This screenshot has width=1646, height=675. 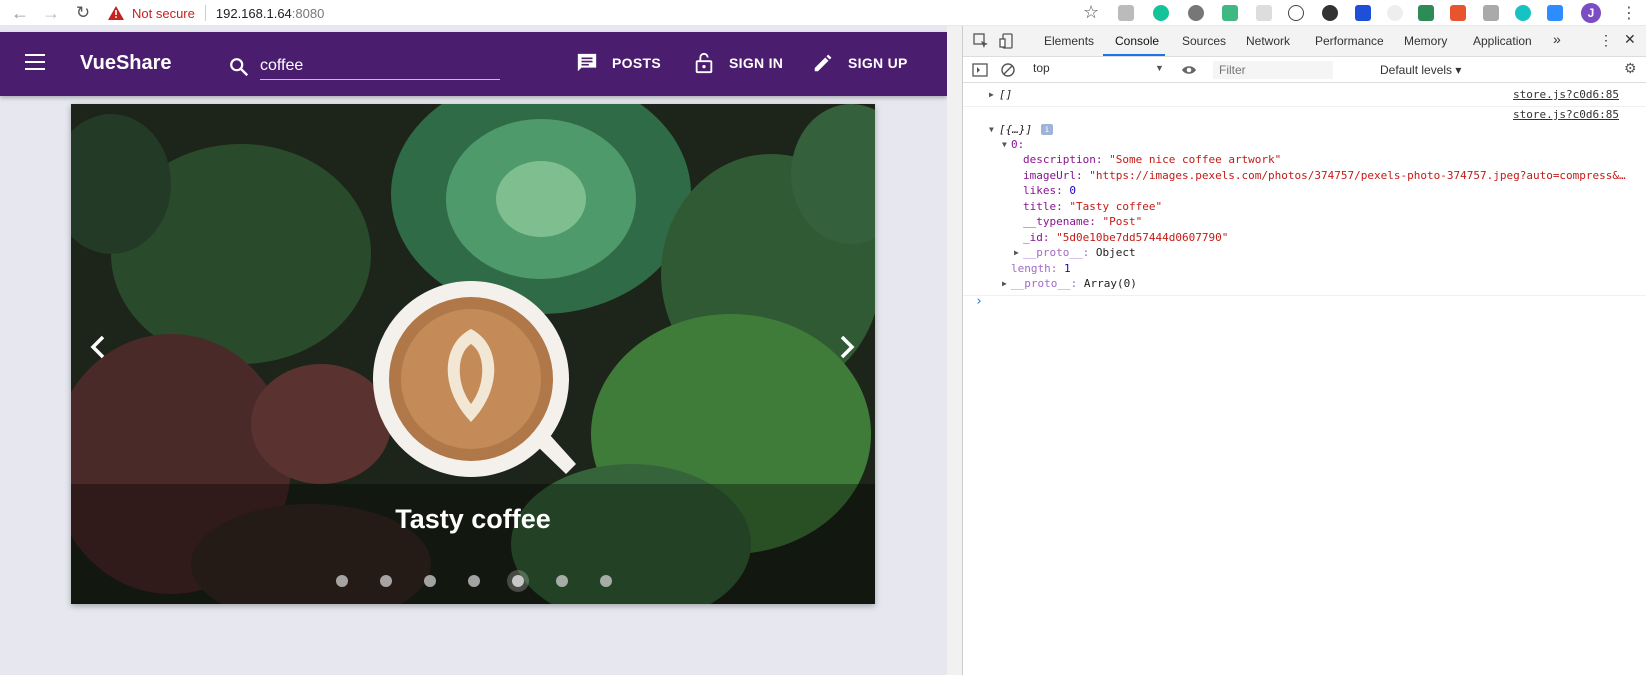 I want to click on zoom-icon, so click(x=1555, y=13).